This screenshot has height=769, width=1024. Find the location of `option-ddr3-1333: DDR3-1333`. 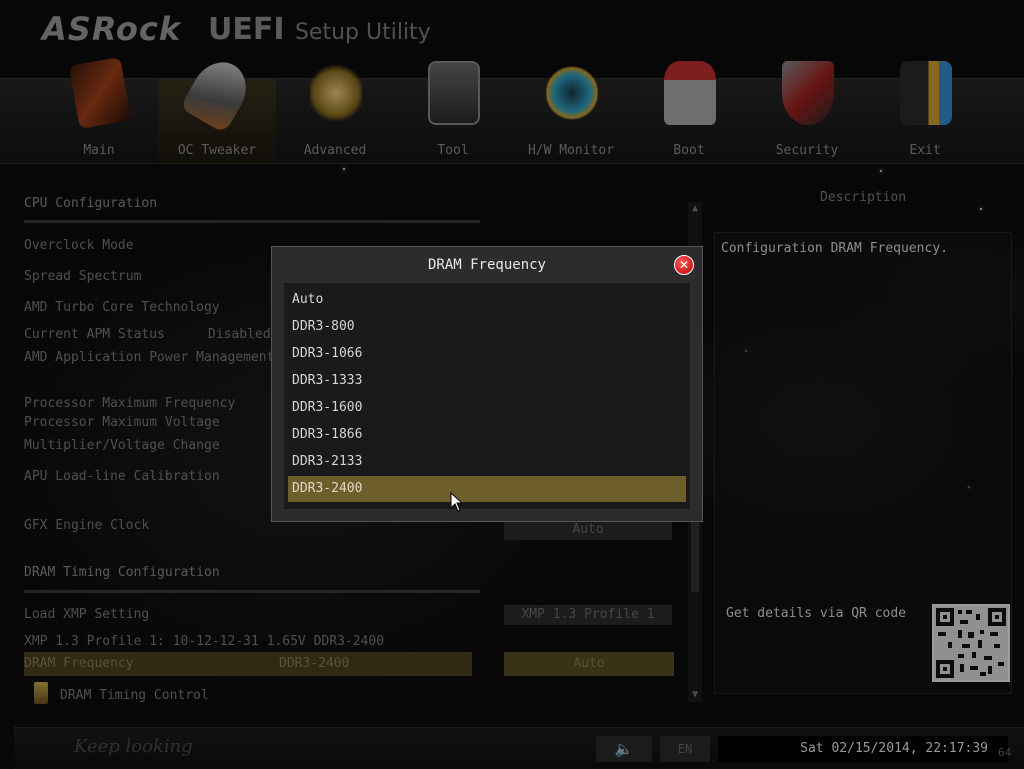

option-ddr3-1333: DDR3-1333 is located at coordinates (487, 381).